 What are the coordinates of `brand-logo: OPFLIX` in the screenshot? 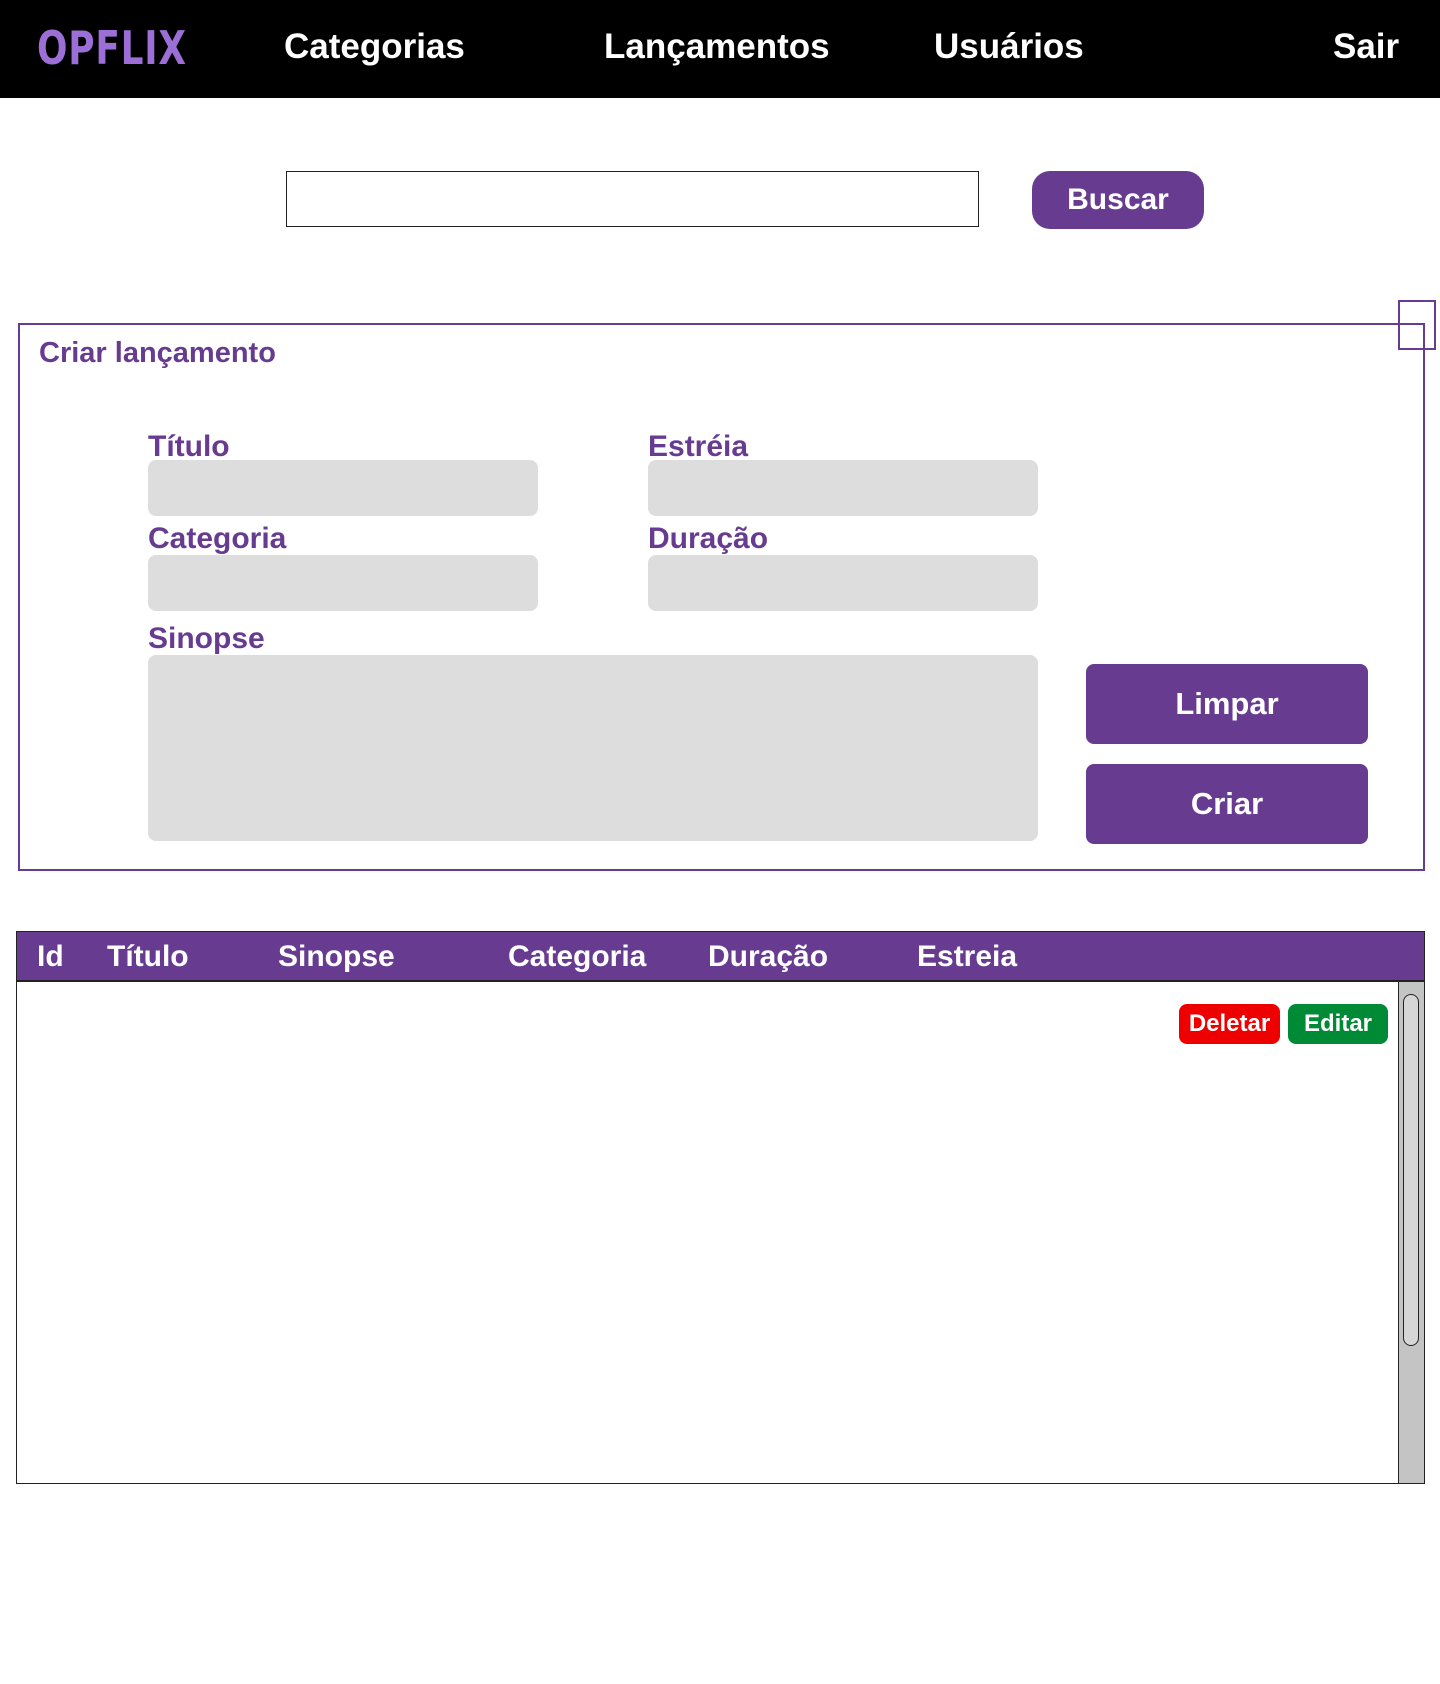 It's located at (112, 48).